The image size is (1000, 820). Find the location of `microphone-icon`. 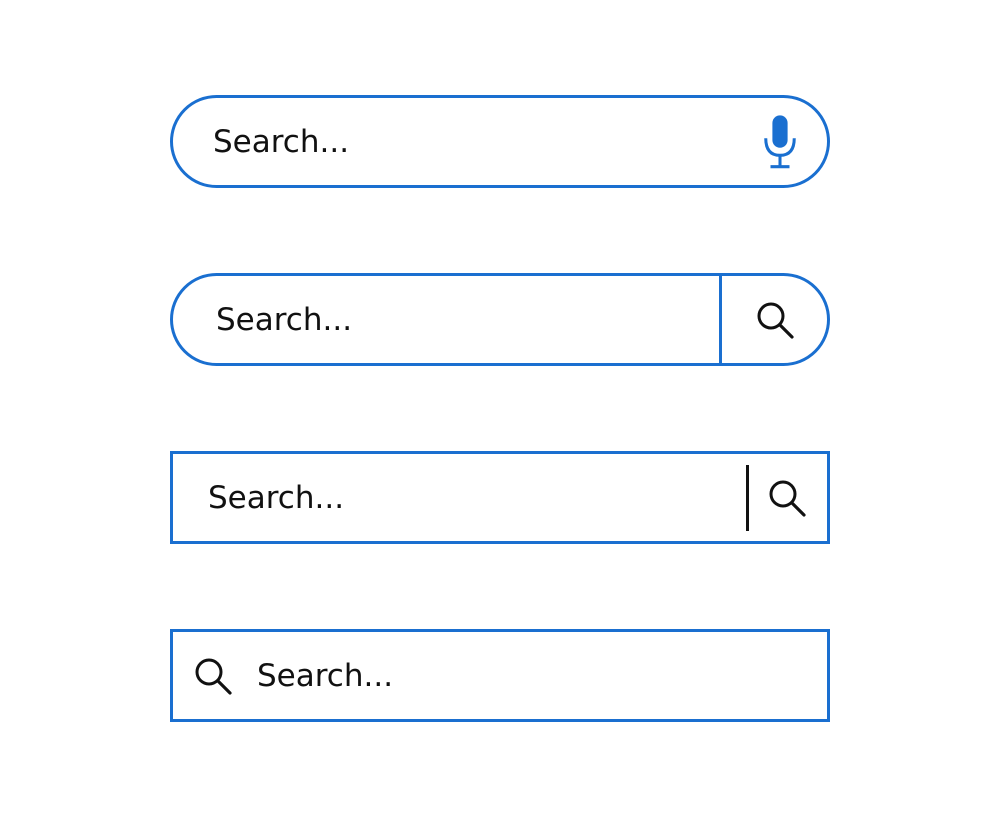

microphone-icon is located at coordinates (780, 141).